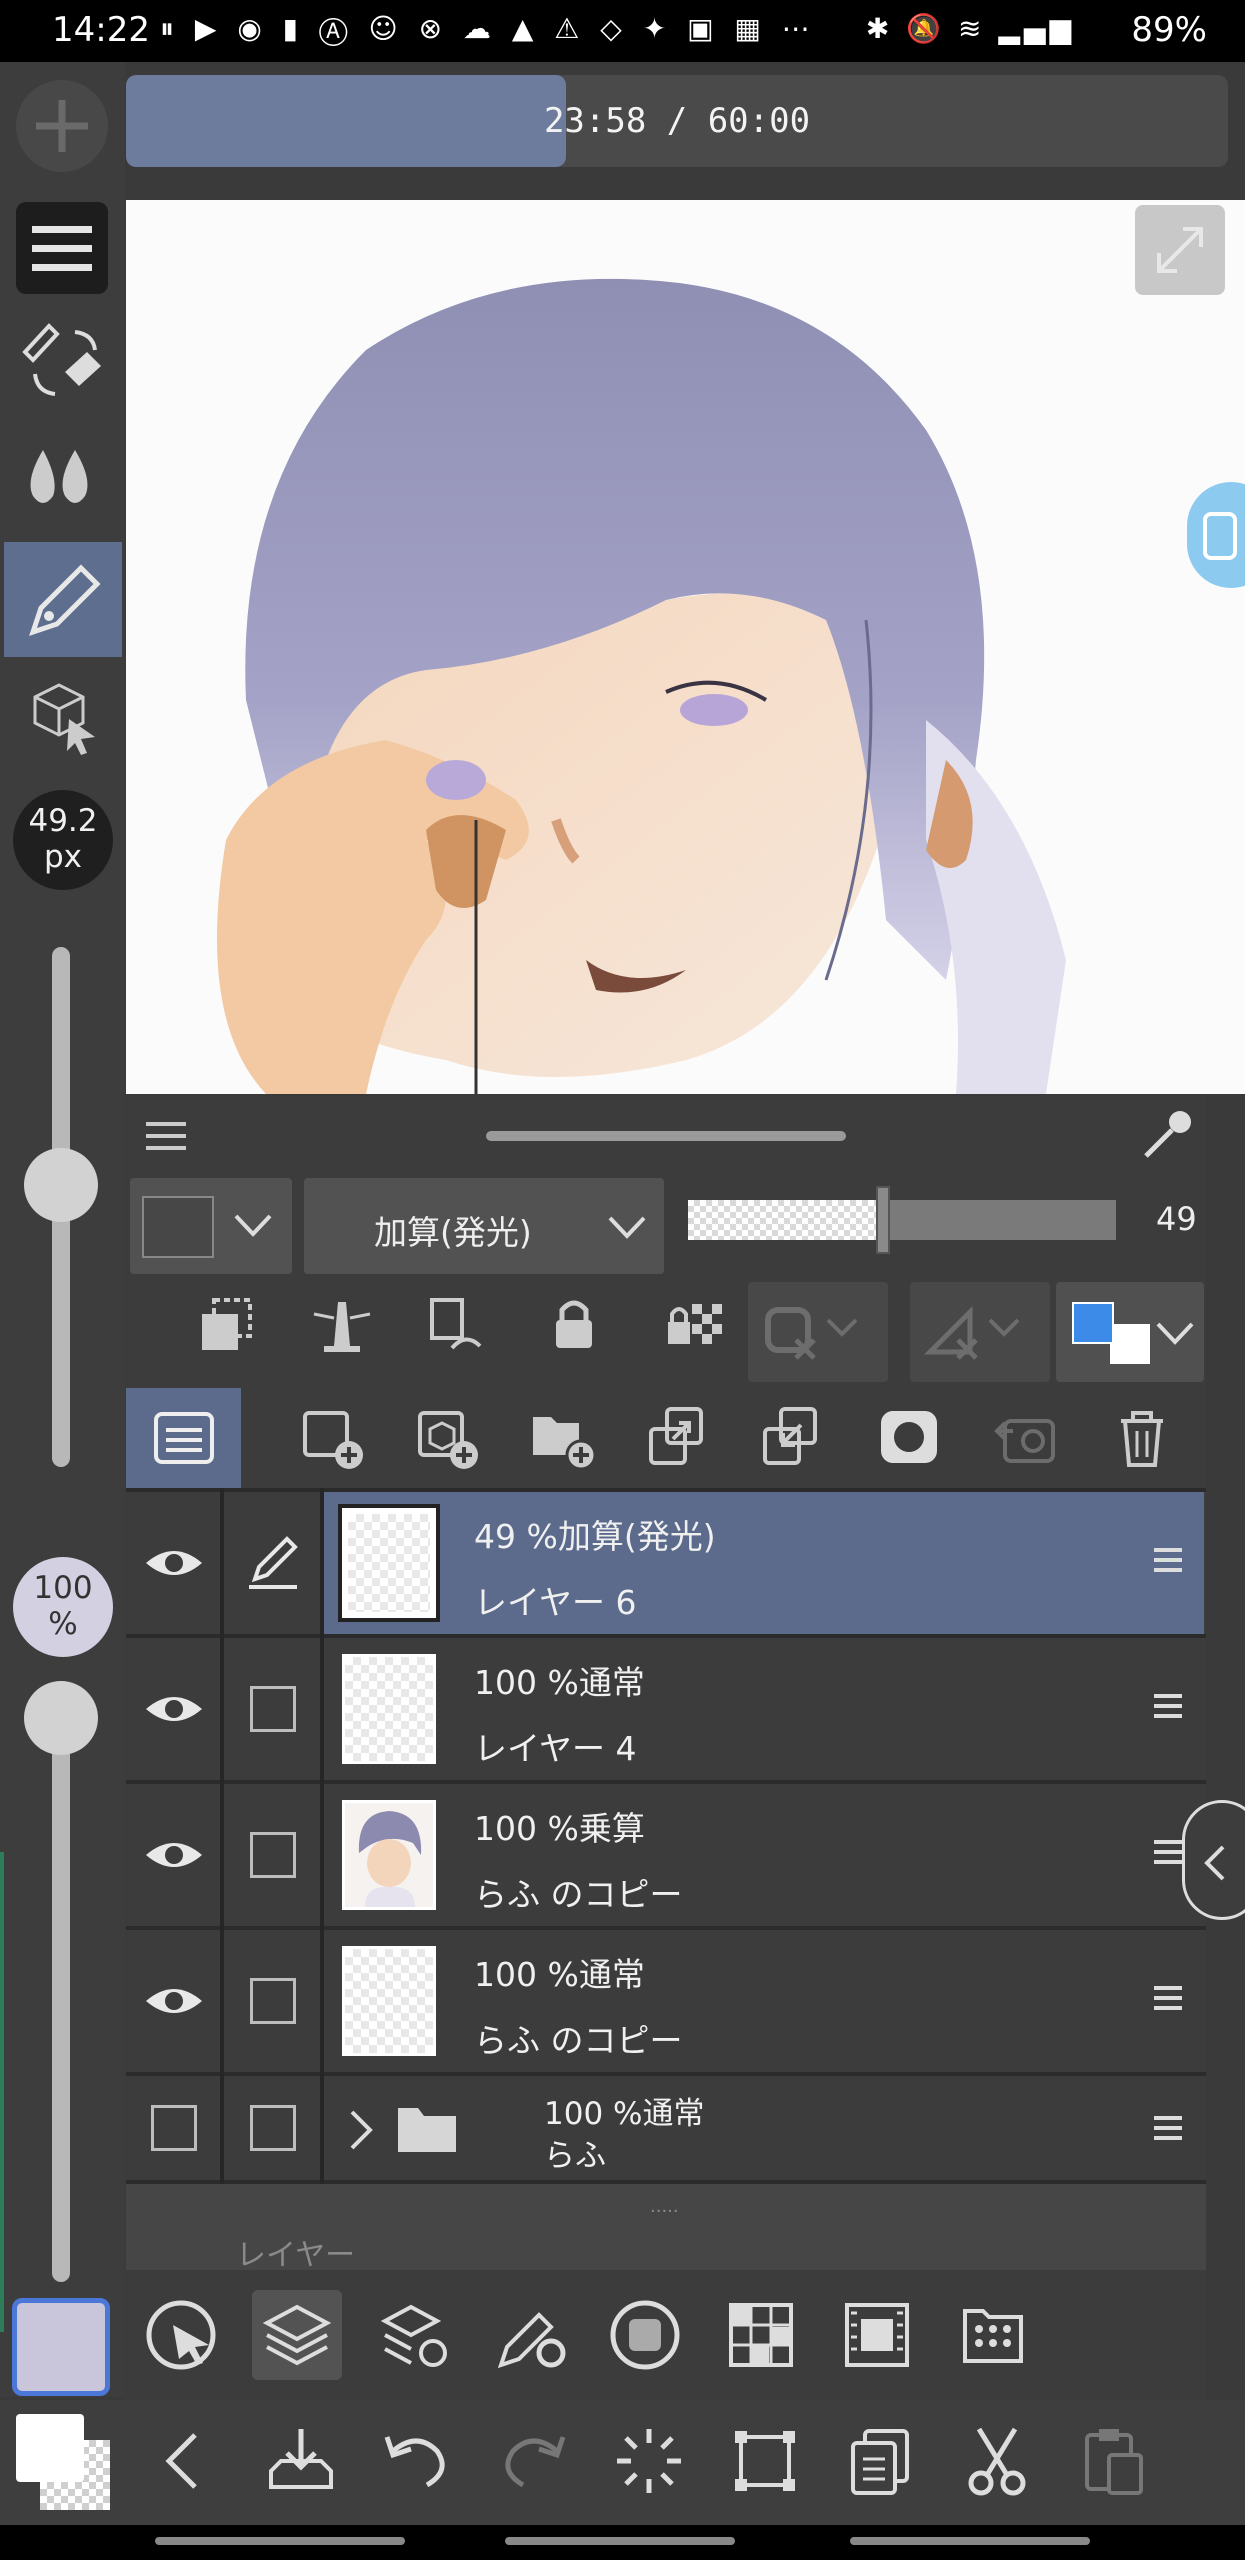  I want to click on main-color-swatch, so click(61, 2347).